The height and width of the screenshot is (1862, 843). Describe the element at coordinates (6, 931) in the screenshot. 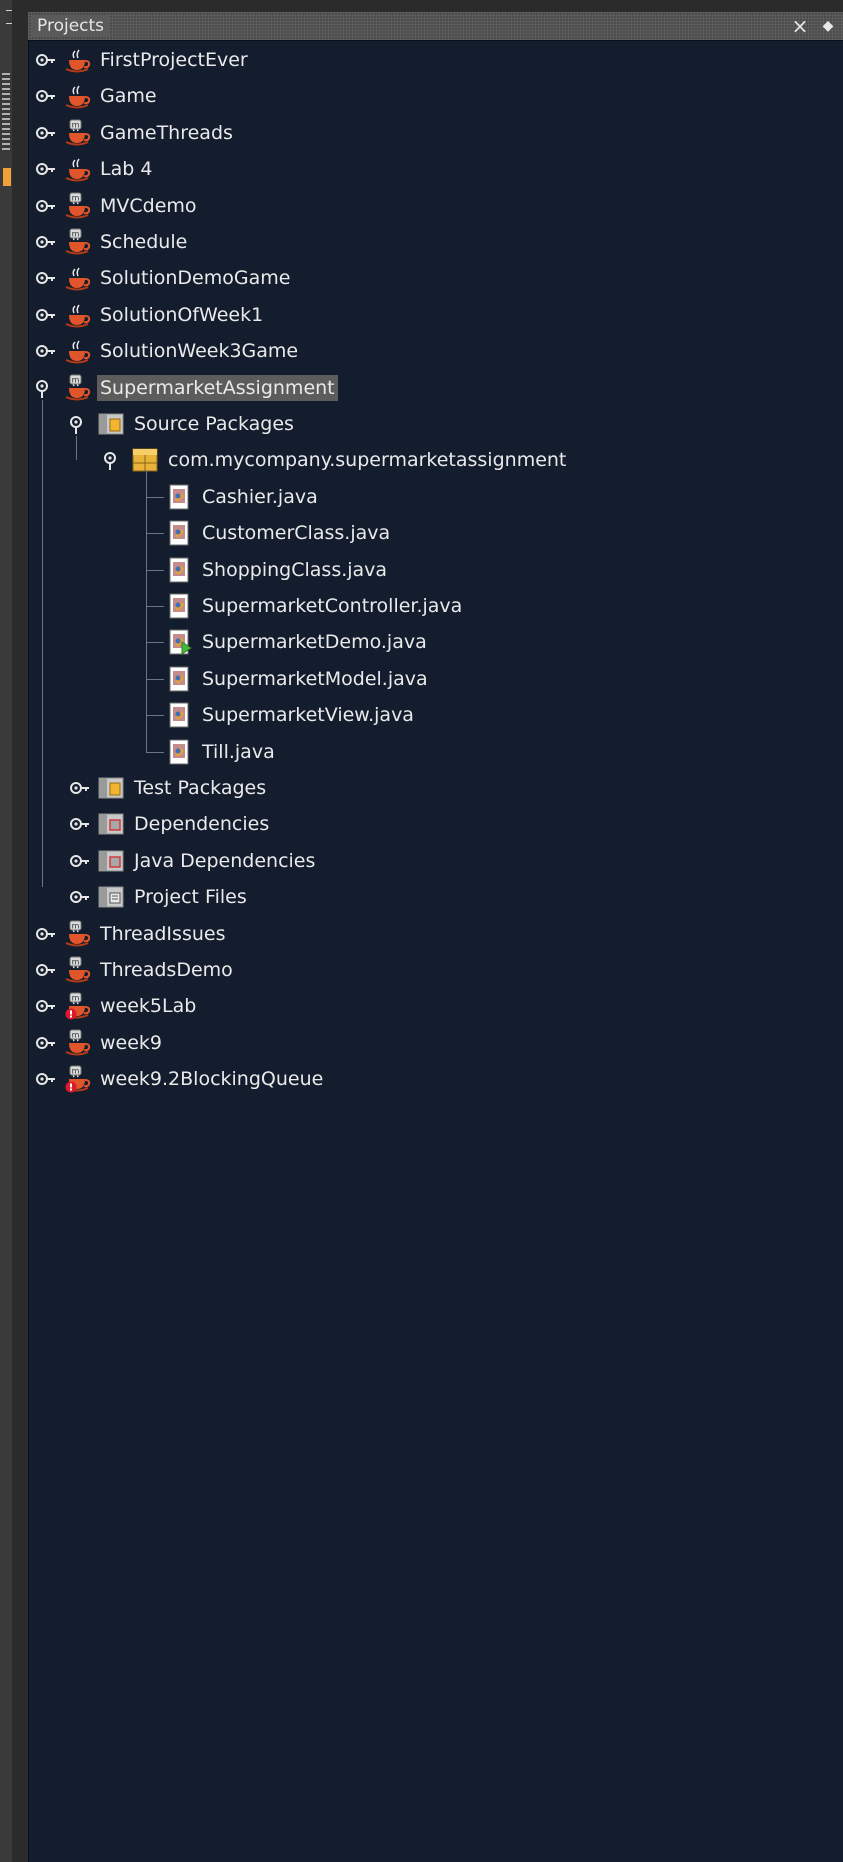

I see `minimized-sidebar` at that location.